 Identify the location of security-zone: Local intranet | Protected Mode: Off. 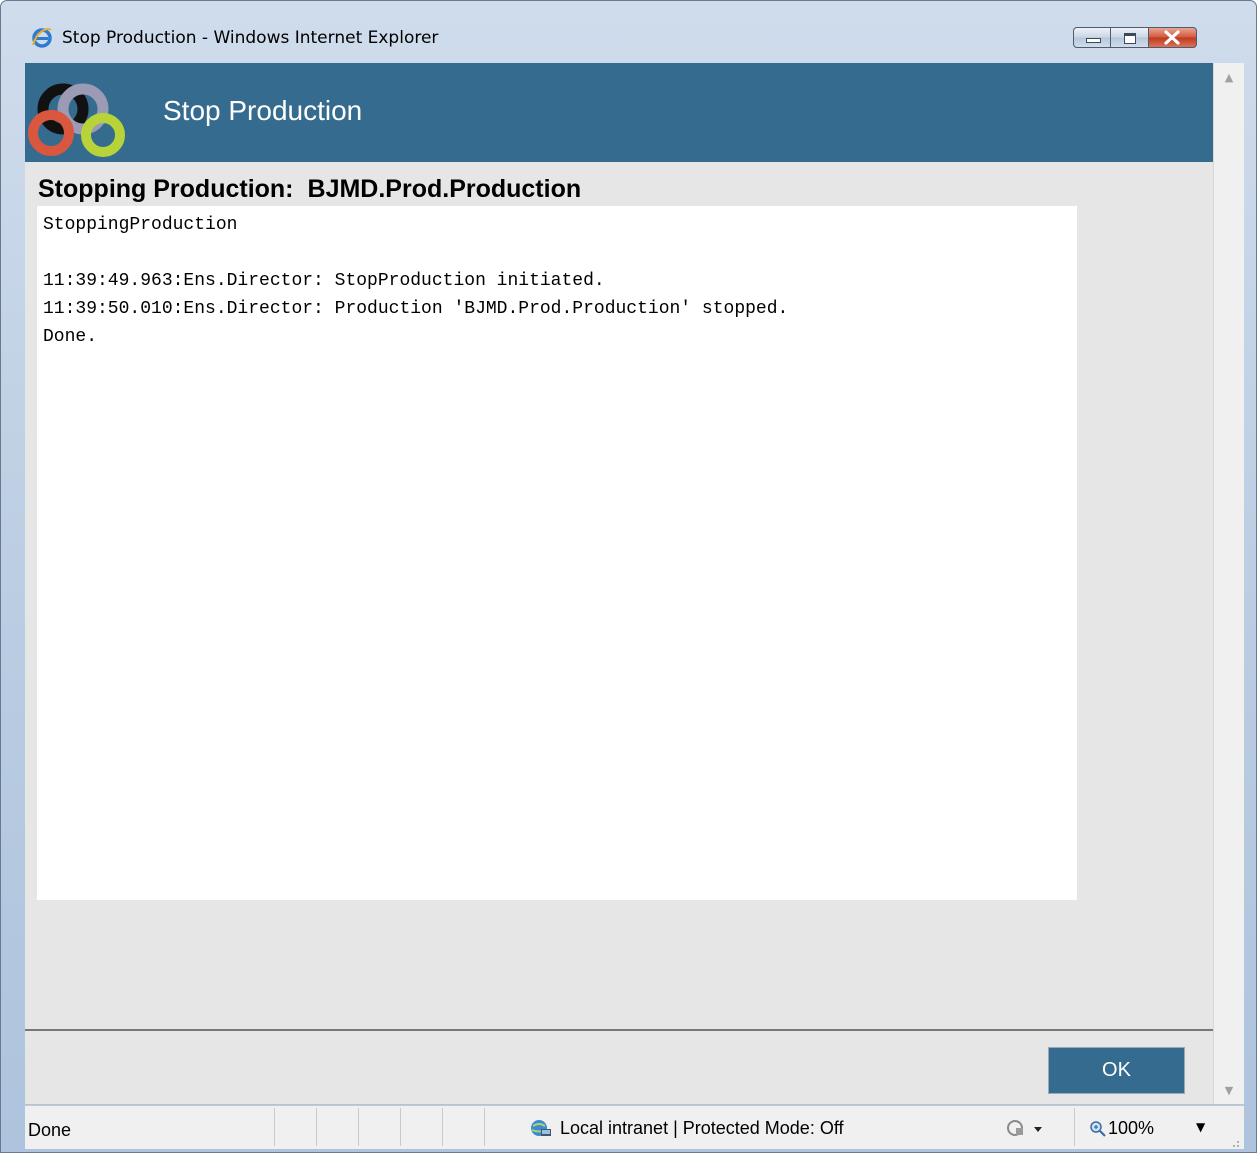
(687, 1128).